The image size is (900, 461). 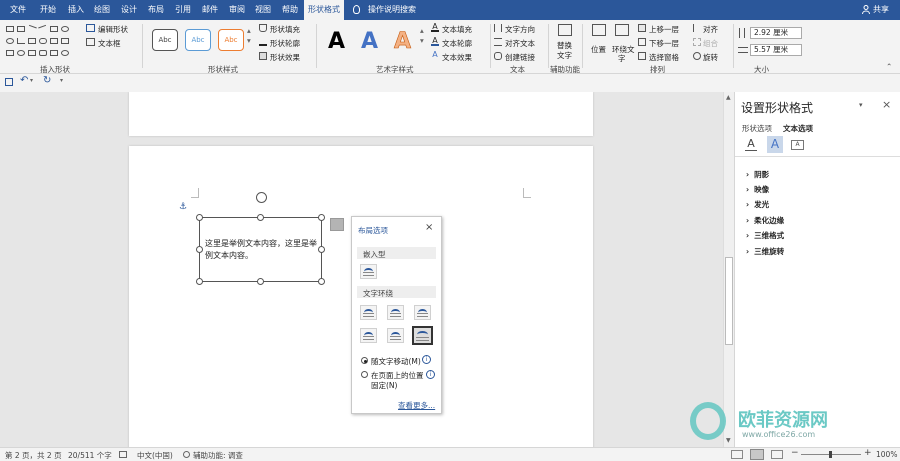 What do you see at coordinates (765, 235) in the screenshot?
I see `pane-item-3d-format: 三维格式` at bounding box center [765, 235].